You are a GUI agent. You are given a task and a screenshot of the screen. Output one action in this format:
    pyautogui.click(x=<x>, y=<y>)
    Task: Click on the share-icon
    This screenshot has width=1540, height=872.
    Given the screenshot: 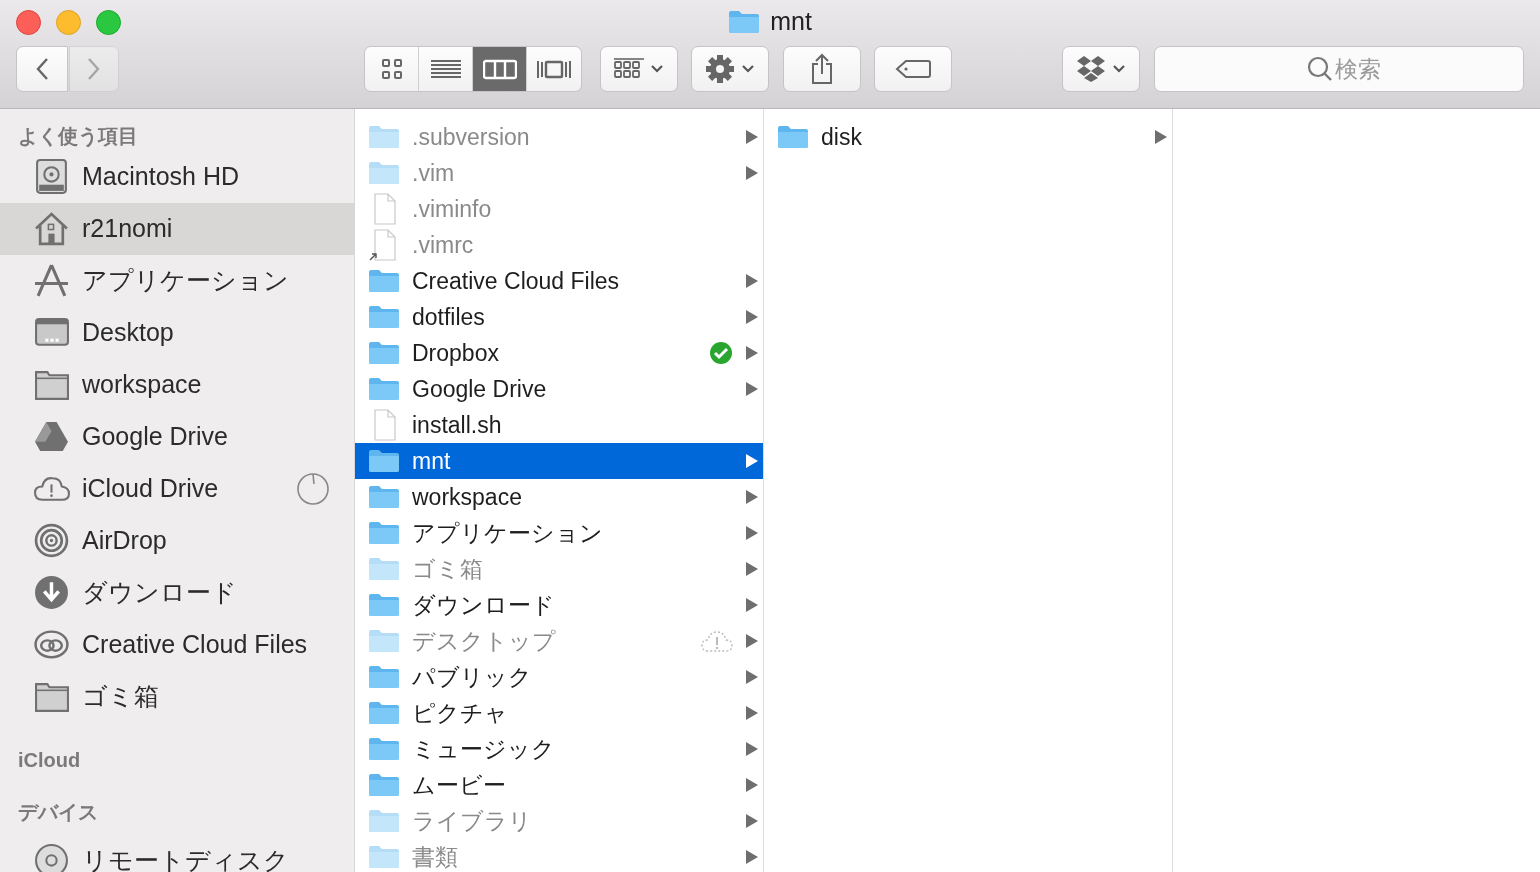 What is the action you would take?
    pyautogui.click(x=822, y=69)
    